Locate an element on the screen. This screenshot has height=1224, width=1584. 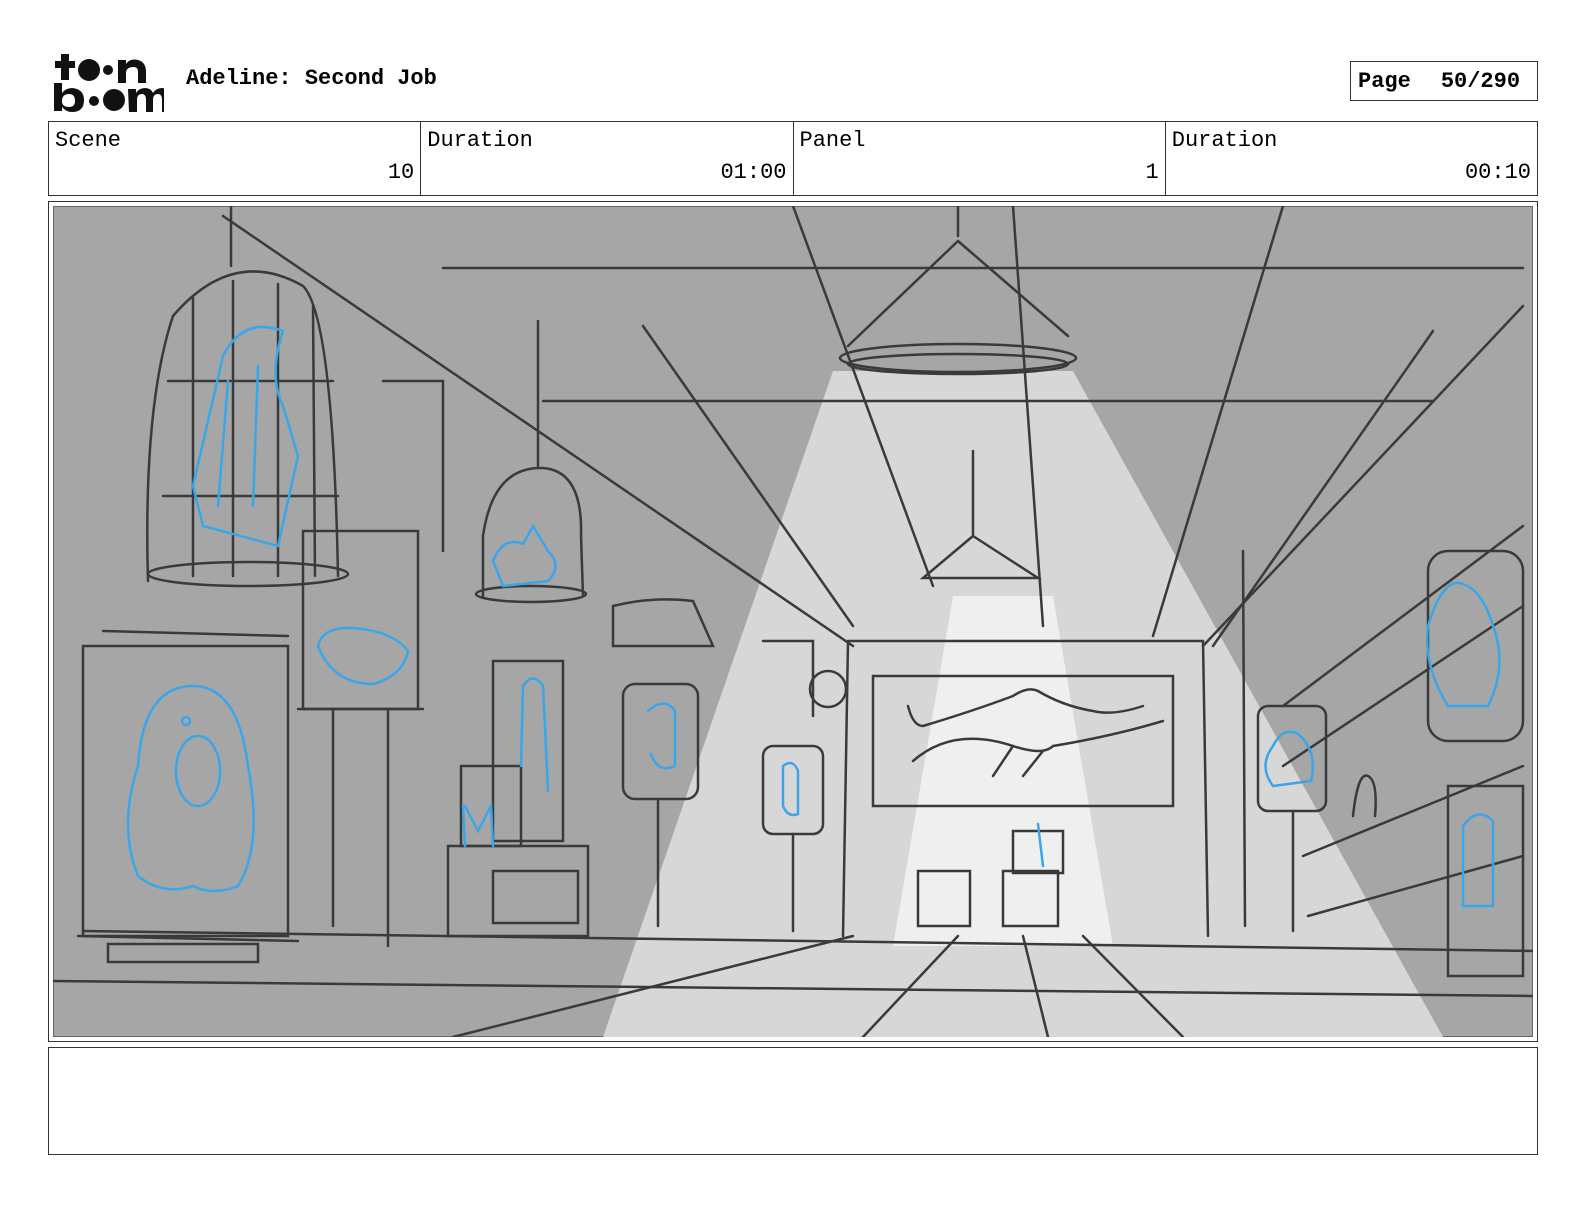
toon-boom-logo is located at coordinates (109, 83).